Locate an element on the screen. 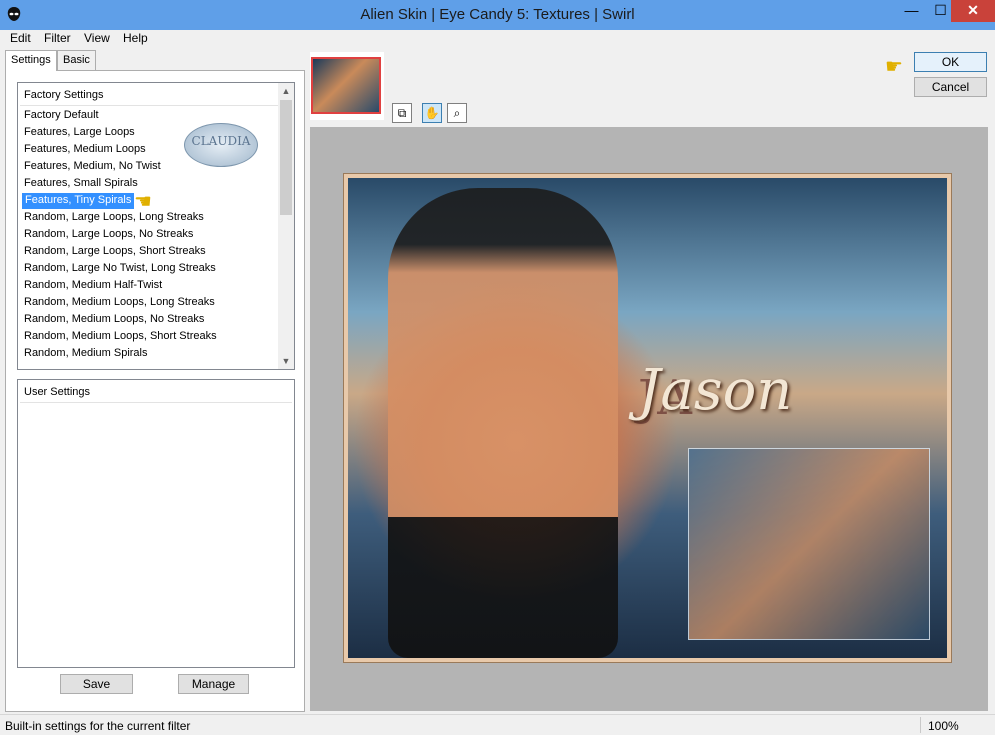 The image size is (995, 735). list-item: Factory Default is located at coordinates (61, 116).